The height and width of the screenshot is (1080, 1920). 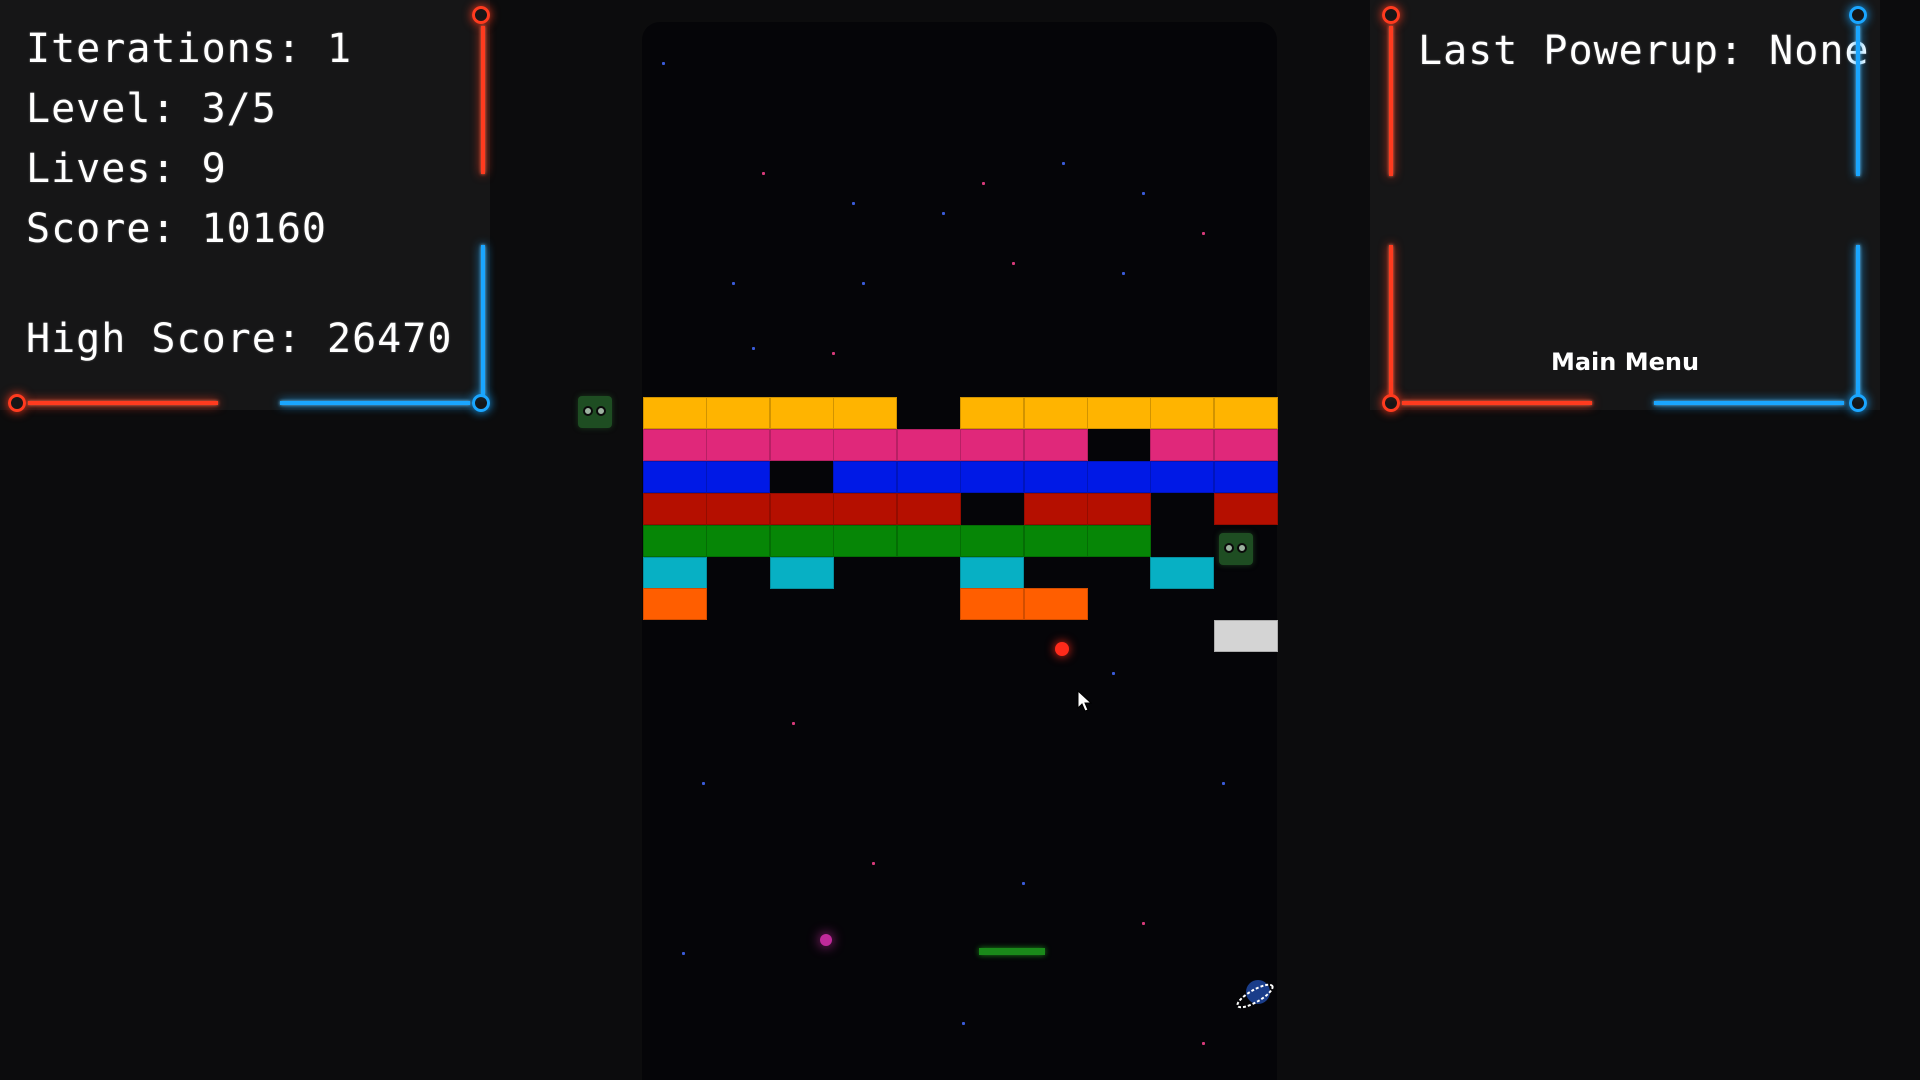 What do you see at coordinates (126, 169) in the screenshot?
I see `lives-label: Lives: 9` at bounding box center [126, 169].